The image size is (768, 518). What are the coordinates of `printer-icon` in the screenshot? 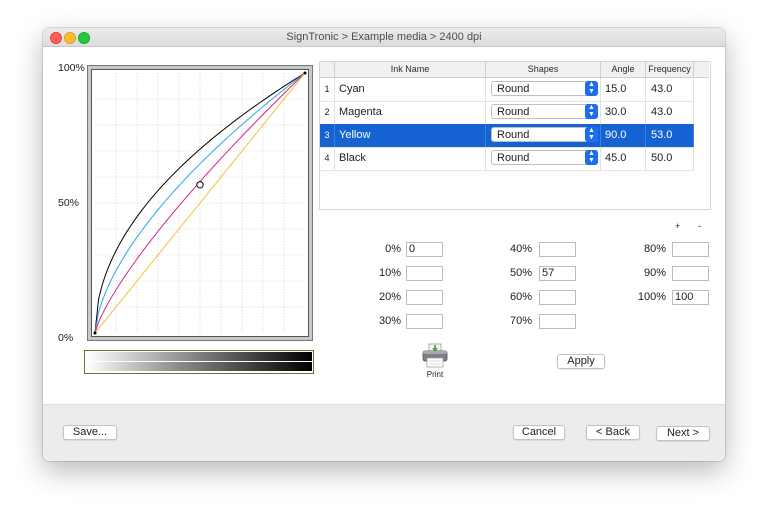 It's located at (435, 355).